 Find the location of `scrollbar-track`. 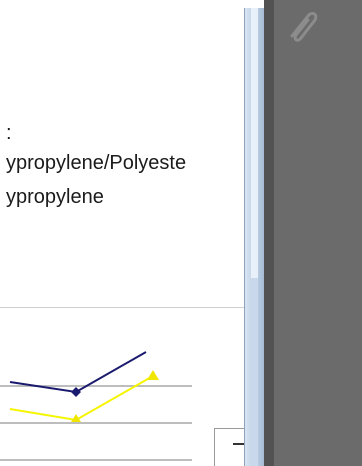

scrollbar-track is located at coordinates (254, 372).